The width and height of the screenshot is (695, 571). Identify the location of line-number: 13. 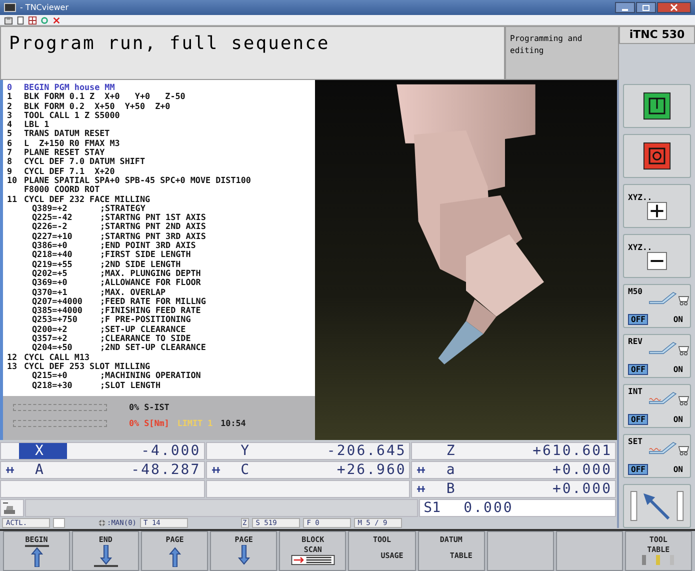
(12, 367).